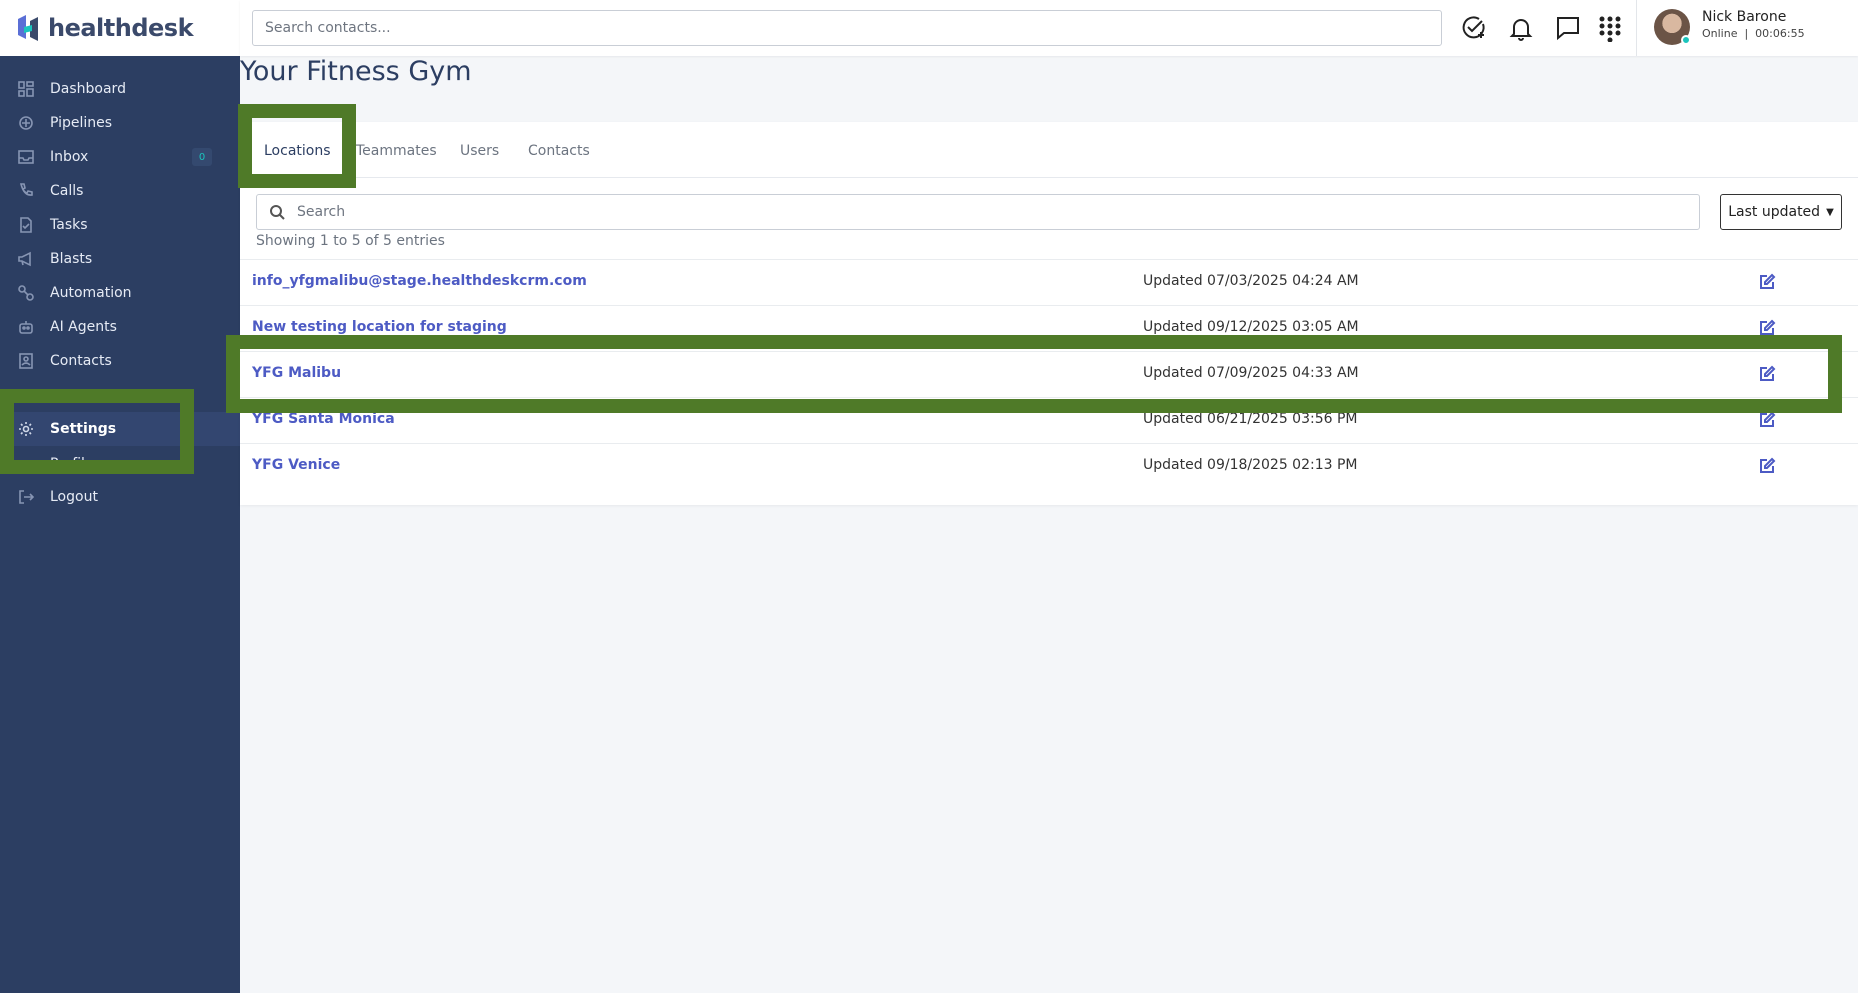  Describe the element at coordinates (120, 123) in the screenshot. I see `sidebar-item-pipelines: Pipelines` at that location.